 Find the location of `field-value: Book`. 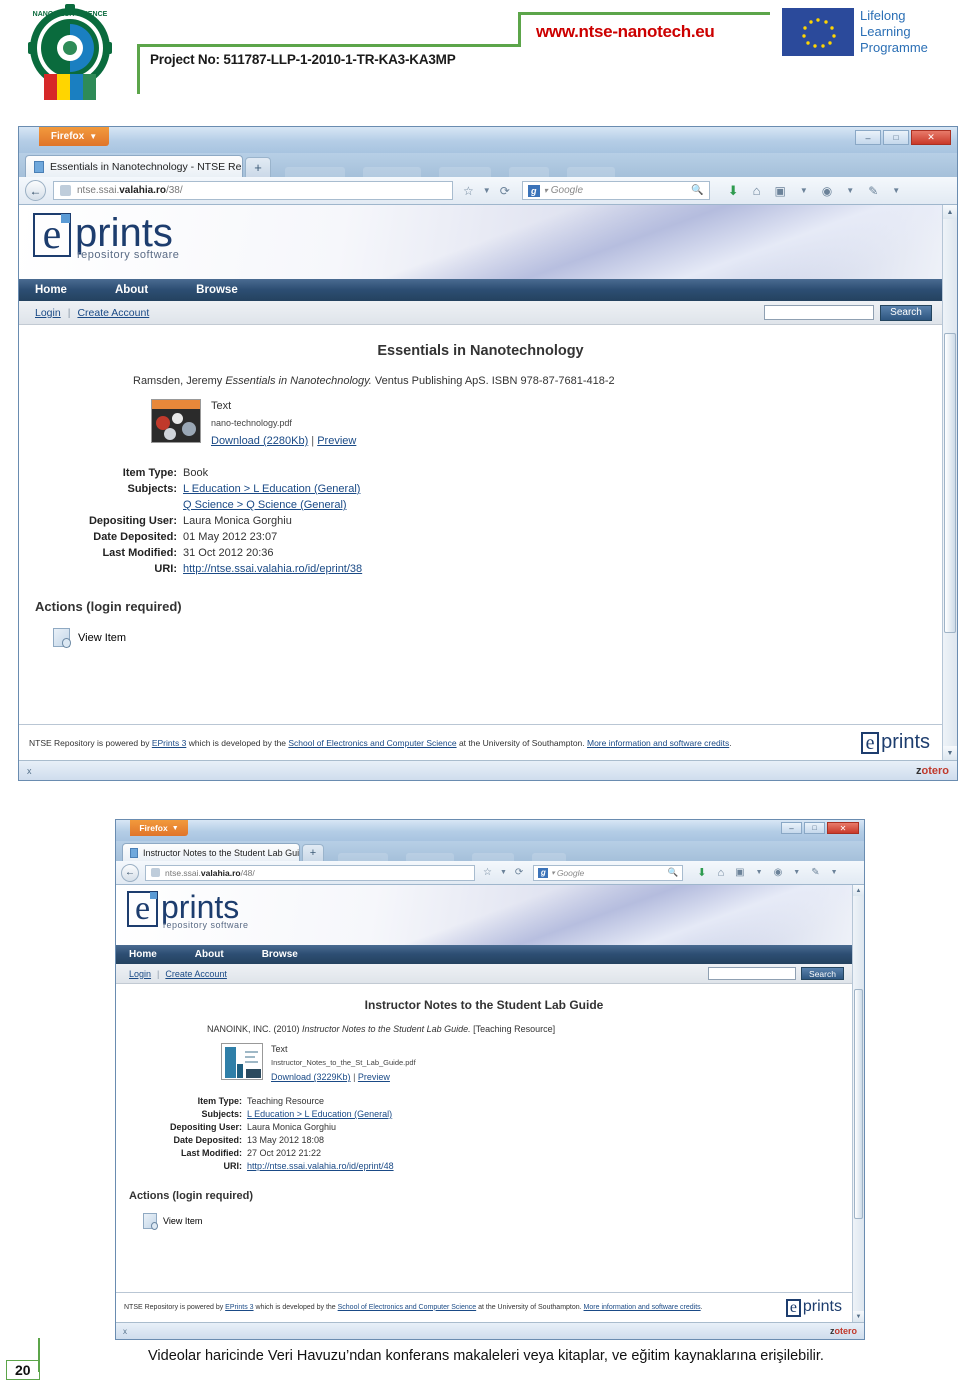

field-value: Book is located at coordinates (196, 473).